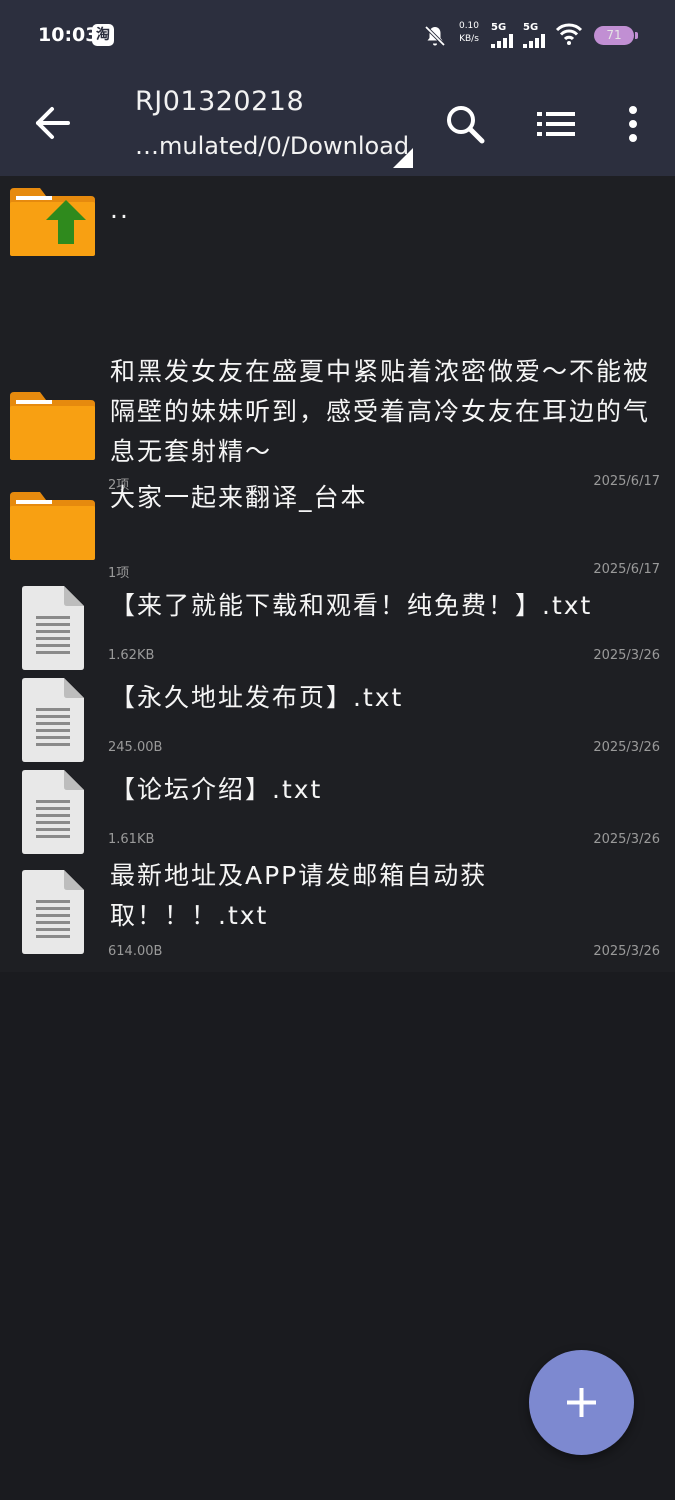 Image resolution: width=675 pixels, height=1500 pixels. What do you see at coordinates (52, 222) in the screenshot?
I see `folder-up-icon` at bounding box center [52, 222].